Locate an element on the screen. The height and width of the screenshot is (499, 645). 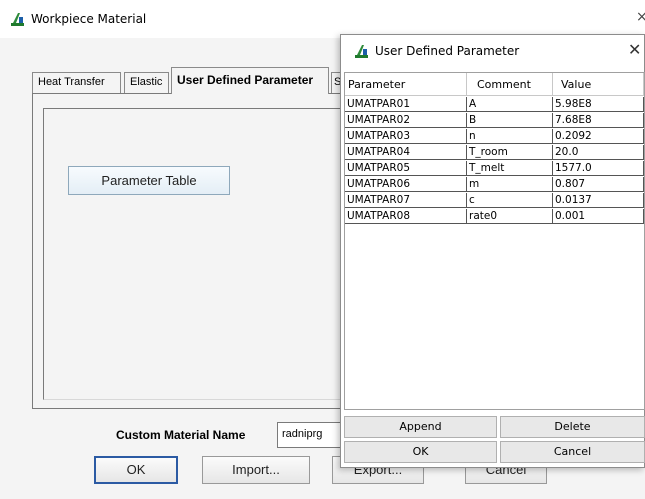
column-header-parameter: Parameter is located at coordinates (406, 84).